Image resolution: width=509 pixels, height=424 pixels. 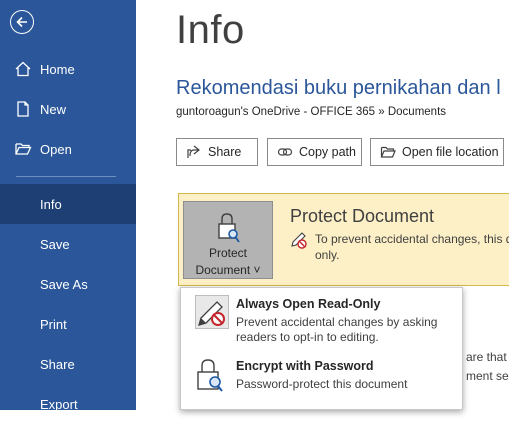 I want to click on nav-open: Open, so click(x=68, y=149).